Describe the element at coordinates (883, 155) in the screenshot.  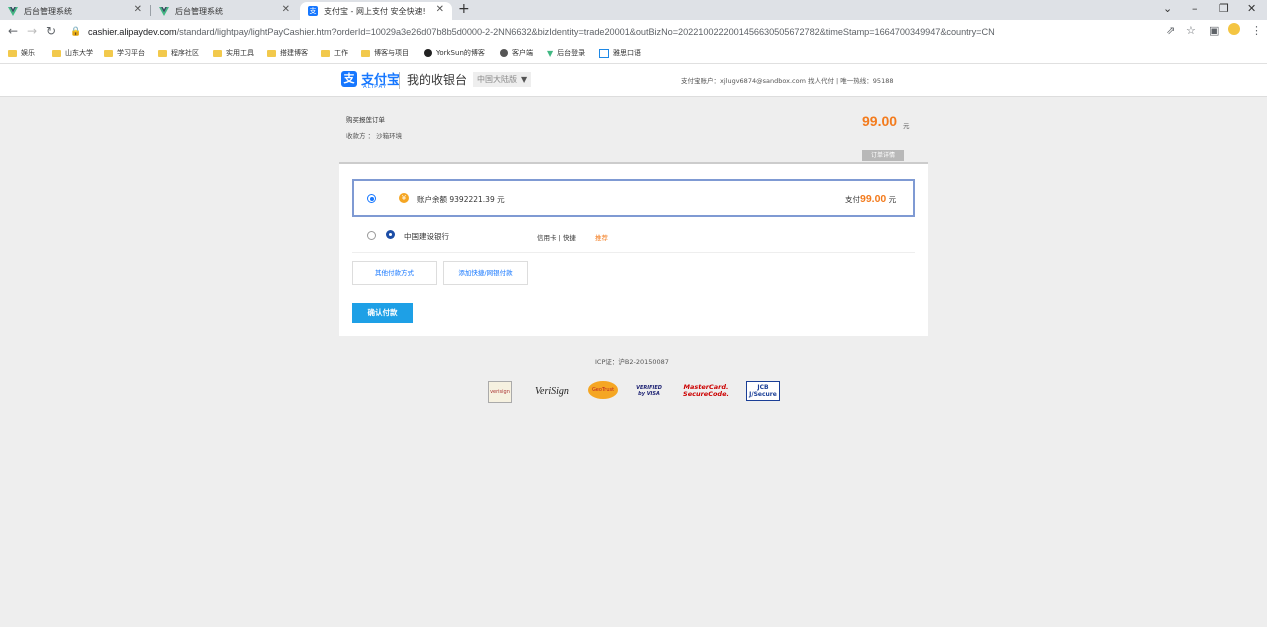
I see `order-detail-button: 订单详情` at that location.